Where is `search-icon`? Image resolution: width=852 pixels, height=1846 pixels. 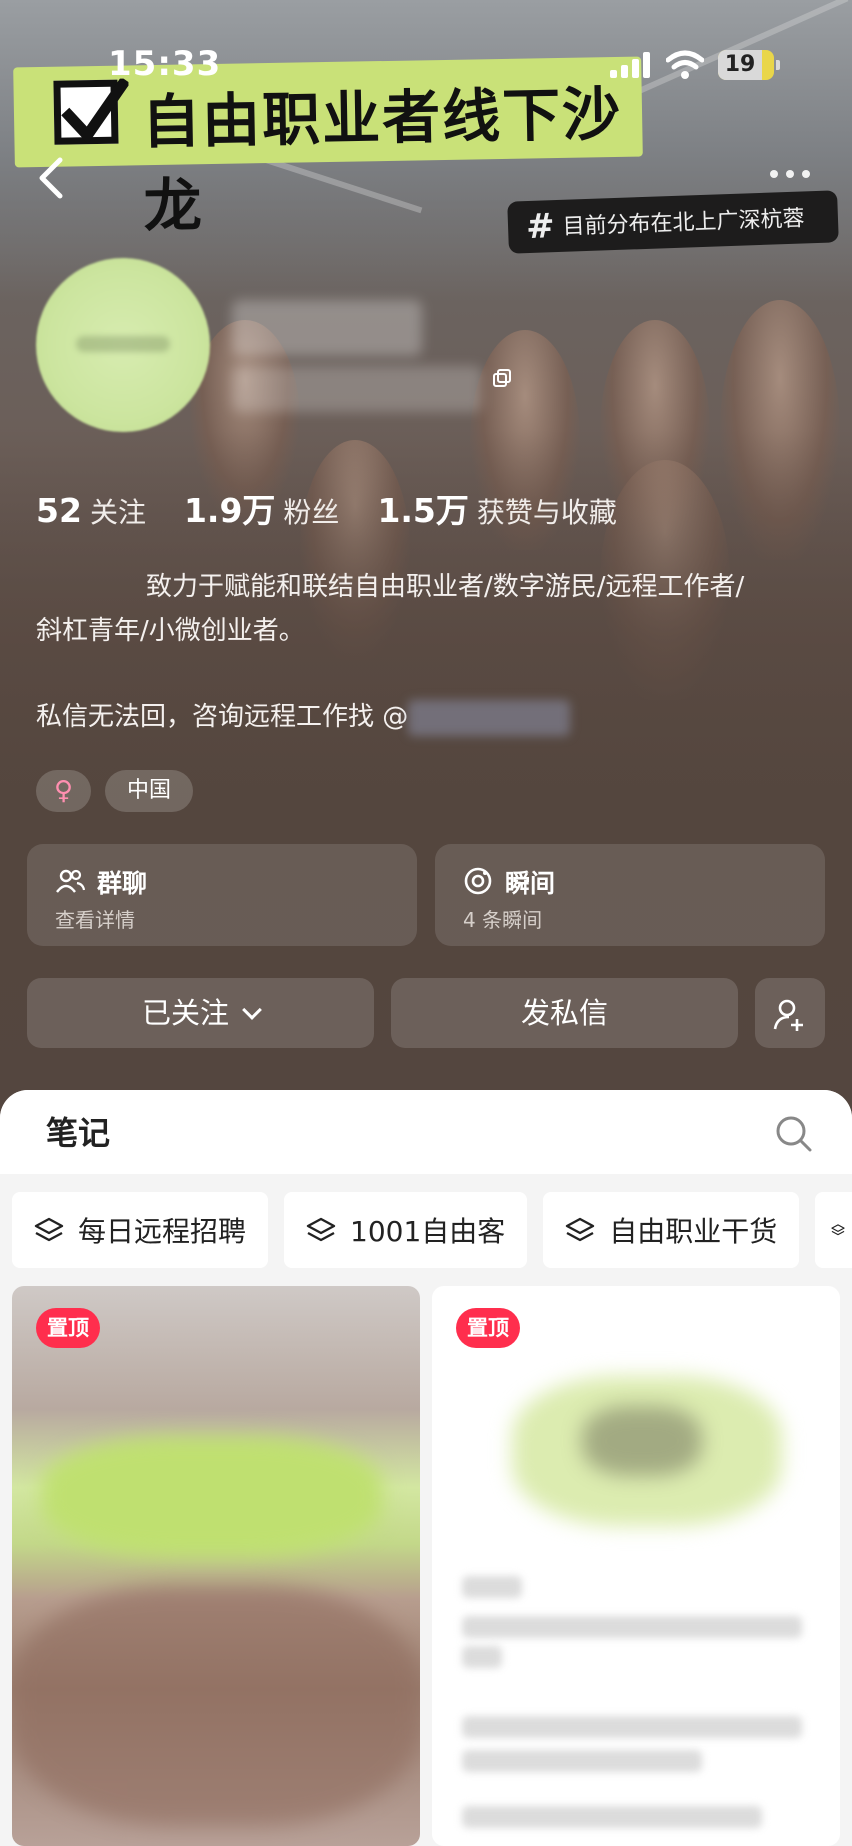
search-icon is located at coordinates (794, 1134).